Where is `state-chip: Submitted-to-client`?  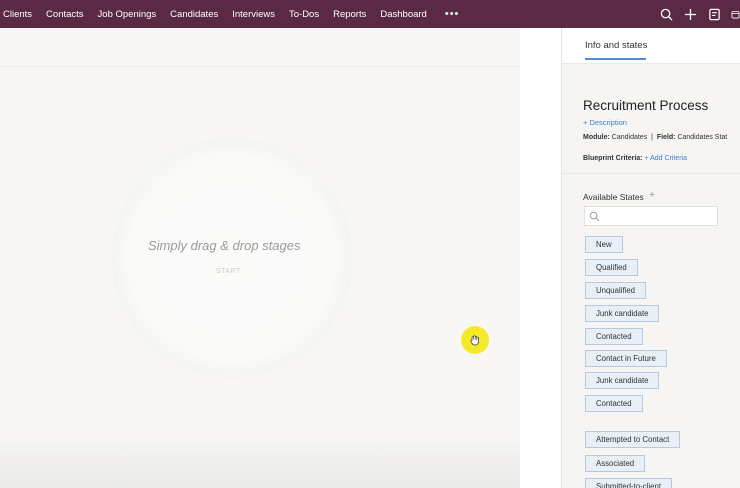 state-chip: Submitted-to-client is located at coordinates (629, 483).